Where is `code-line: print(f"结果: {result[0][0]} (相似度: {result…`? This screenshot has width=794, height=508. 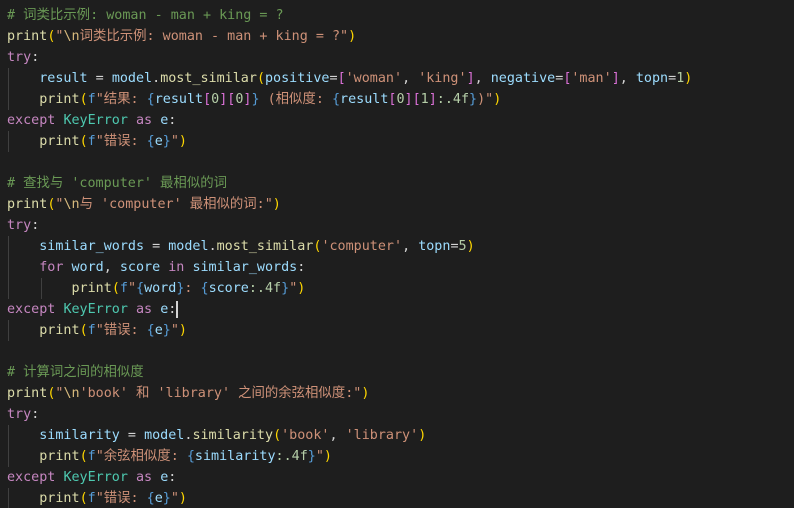 code-line: print(f"结果: {result[0][0]} (相似度: {result… is located at coordinates (397, 99).